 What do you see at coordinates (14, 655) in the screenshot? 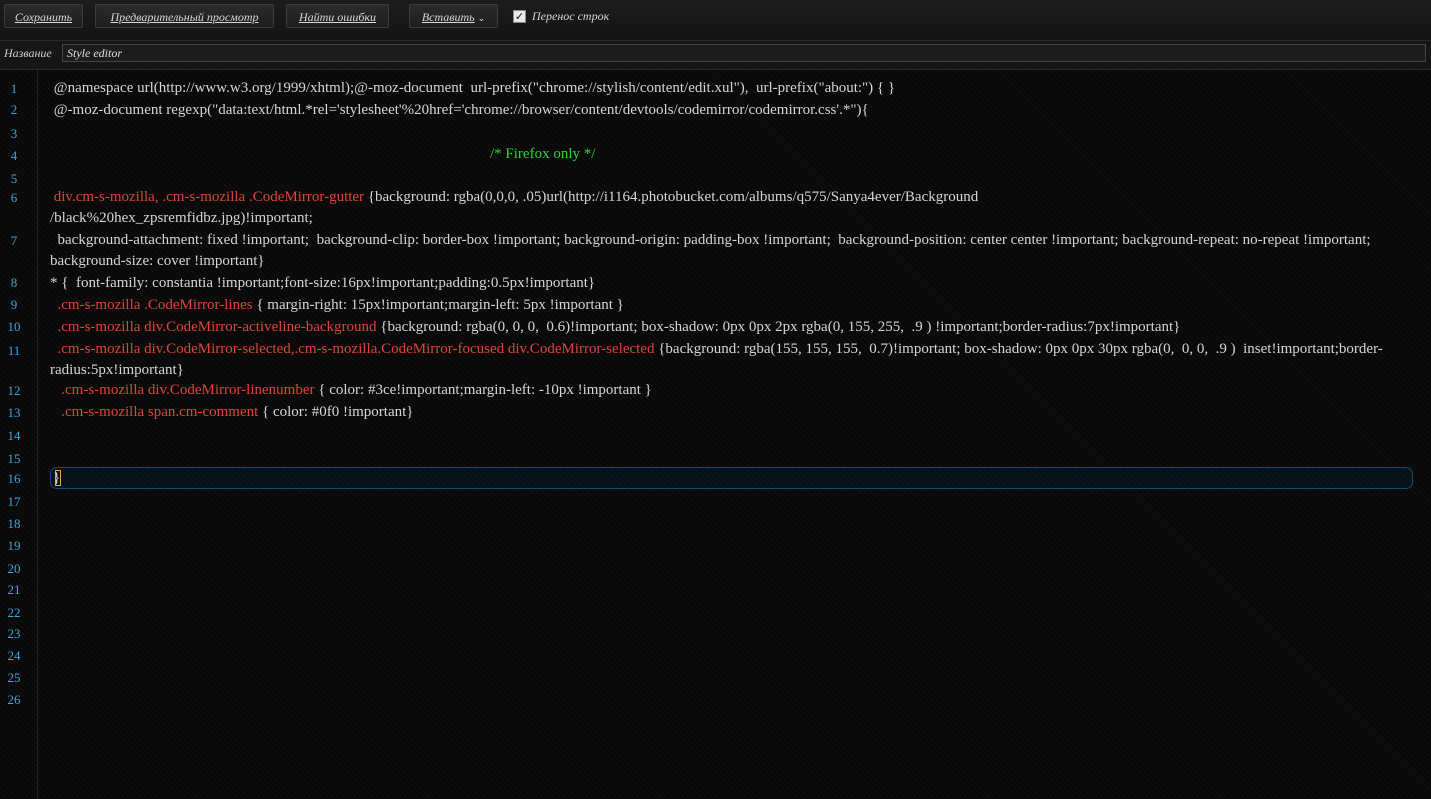
I see `line-number: 24` at bounding box center [14, 655].